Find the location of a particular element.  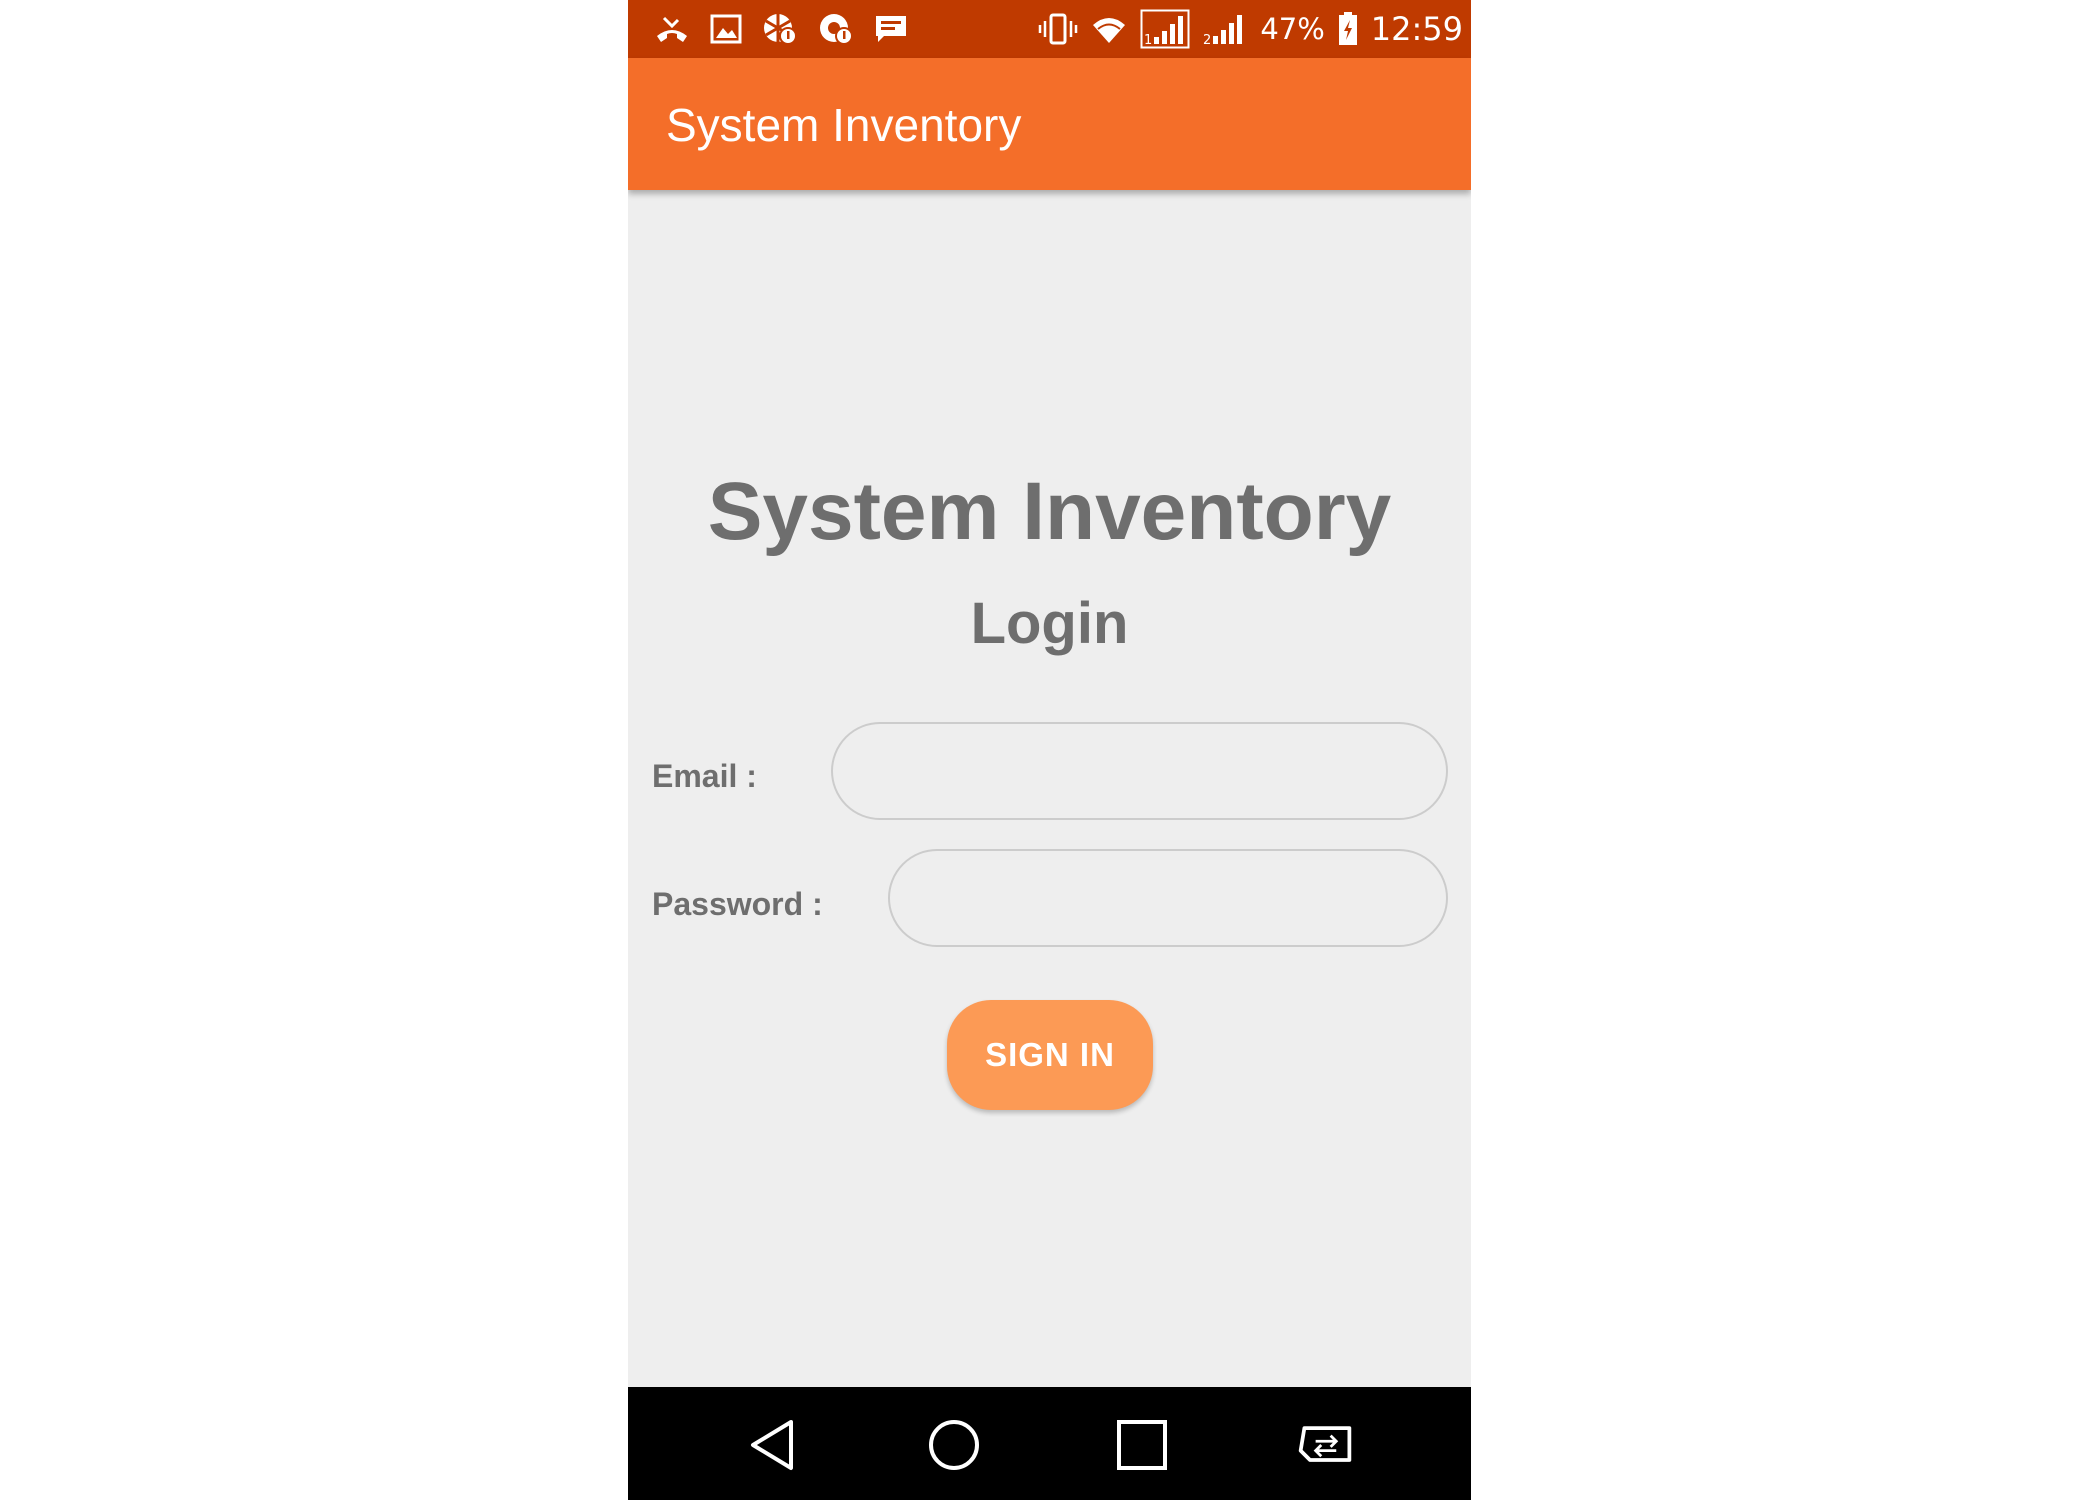

back-button is located at coordinates (772, 1445).